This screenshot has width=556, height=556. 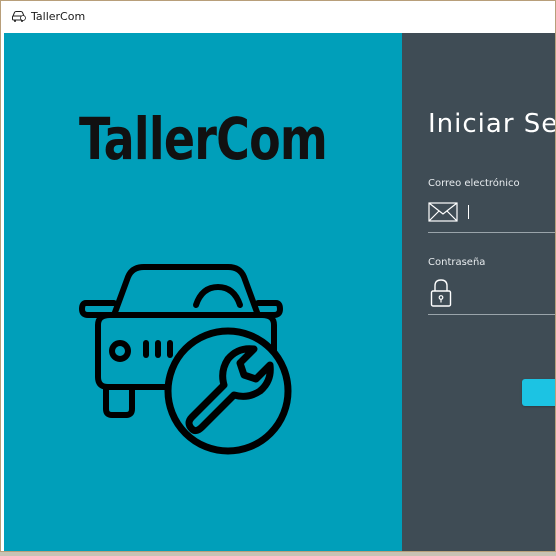 I want to click on email-input, so click(x=509, y=212).